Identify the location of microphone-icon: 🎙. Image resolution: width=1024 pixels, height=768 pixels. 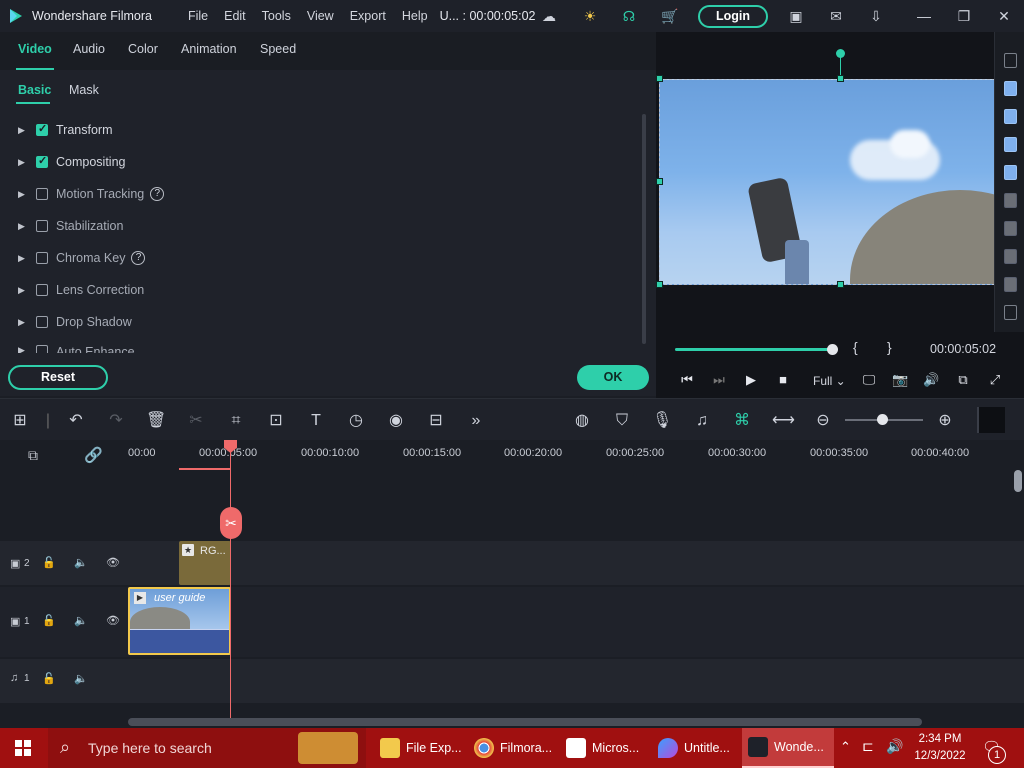
(662, 421).